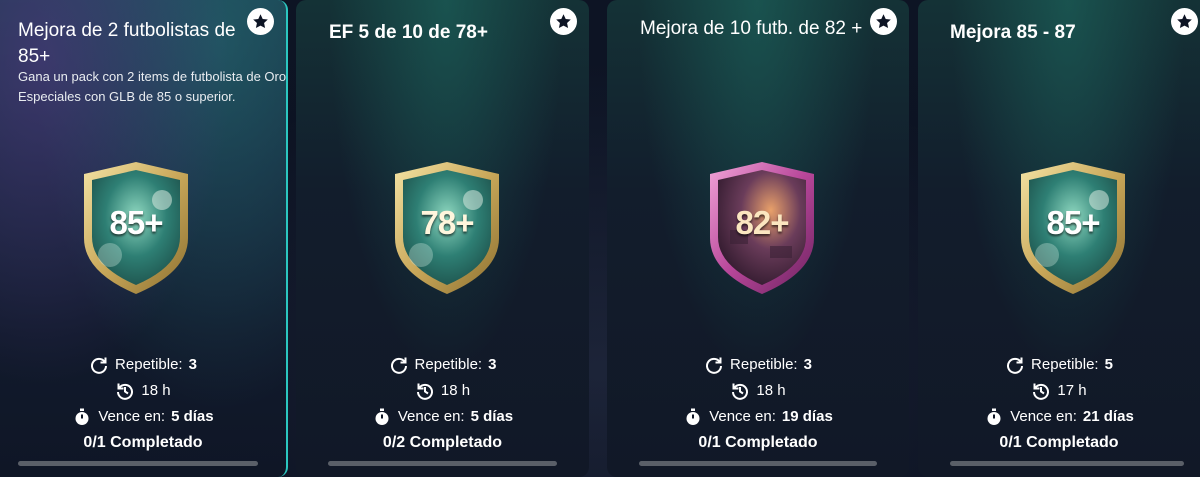  I want to click on card-title: EF 5 de 10 de 78+, so click(408, 32).